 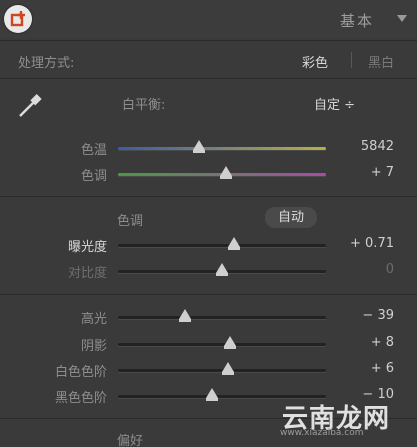 I want to click on white-balance-select: 自定 ÷, so click(x=334, y=103).